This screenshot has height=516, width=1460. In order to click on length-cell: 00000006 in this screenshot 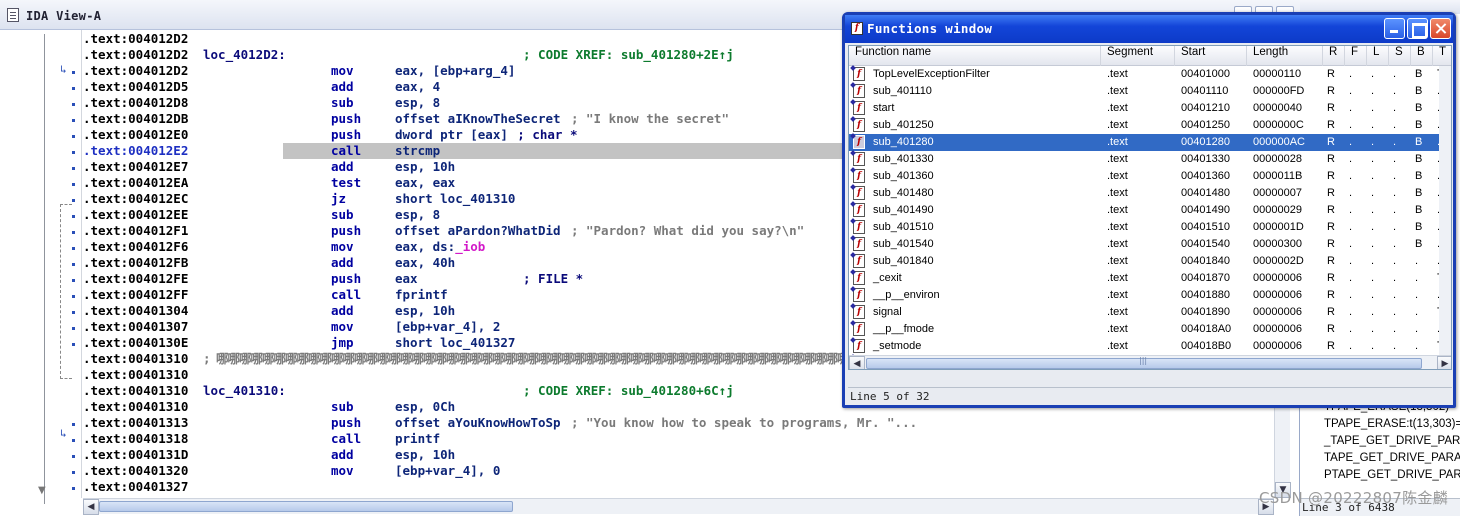, I will do `click(1277, 346)`.